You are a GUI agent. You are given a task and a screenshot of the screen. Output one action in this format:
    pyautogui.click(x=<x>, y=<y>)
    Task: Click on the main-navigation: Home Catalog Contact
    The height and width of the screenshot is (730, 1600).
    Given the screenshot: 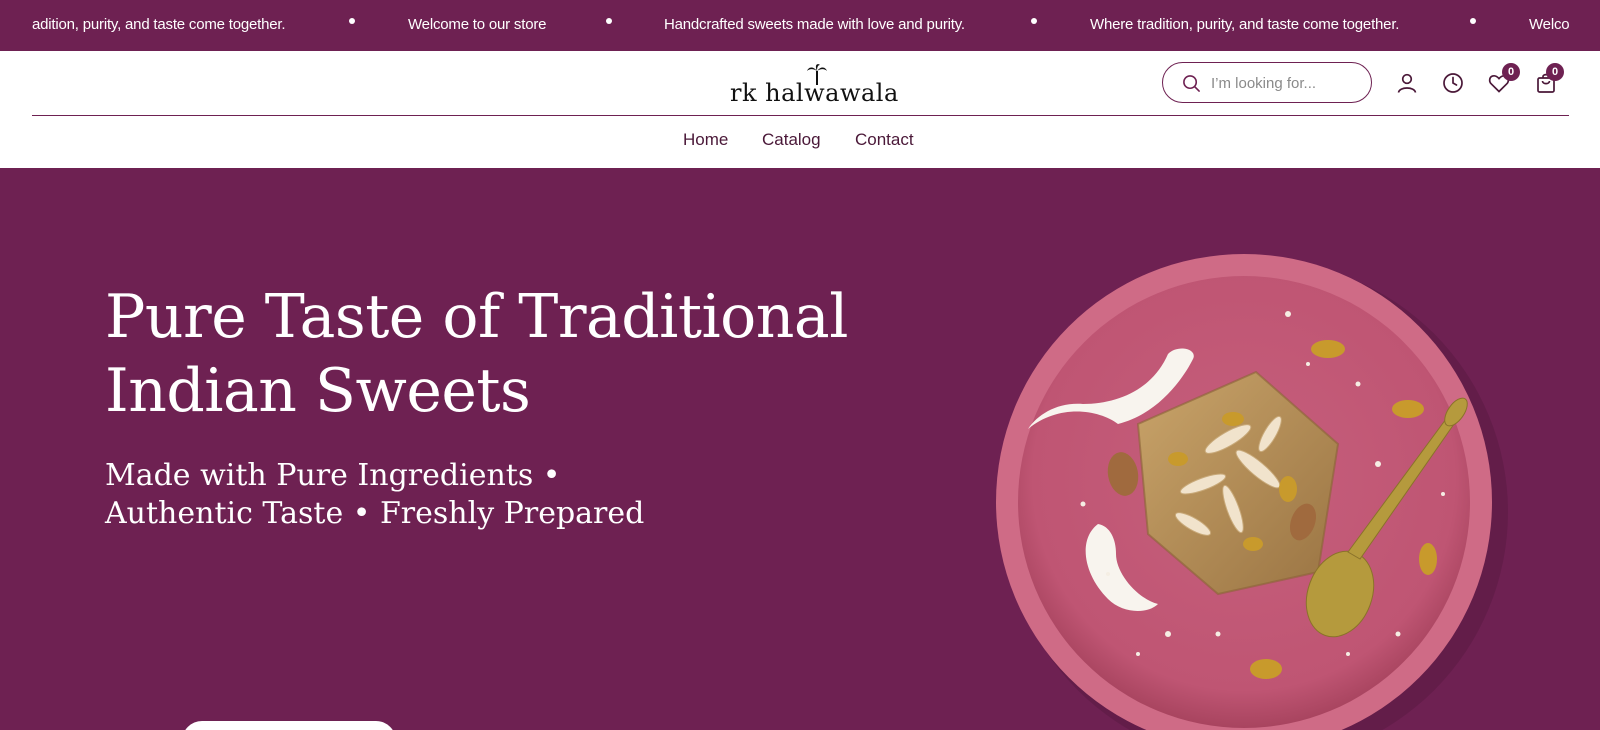 What is the action you would take?
    pyautogui.click(x=800, y=143)
    